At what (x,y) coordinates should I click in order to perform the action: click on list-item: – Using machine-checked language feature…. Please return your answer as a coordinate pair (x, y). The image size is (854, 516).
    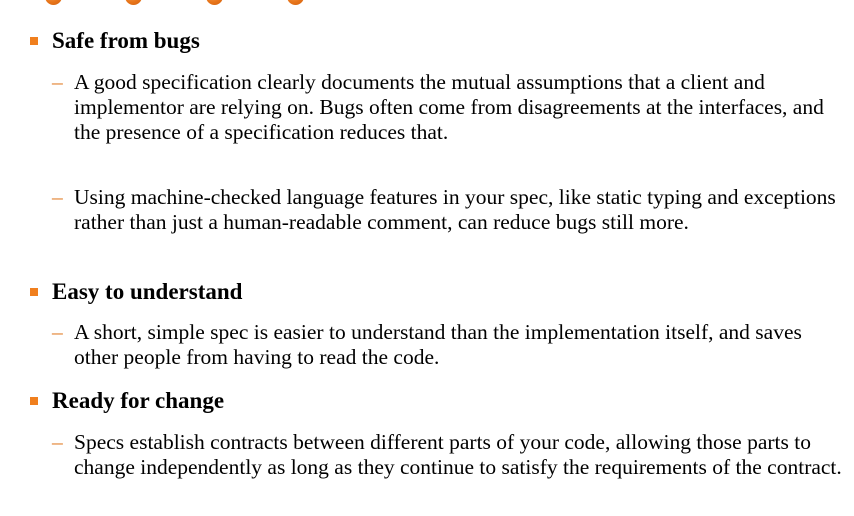
    Looking at the image, I should click on (447, 210).